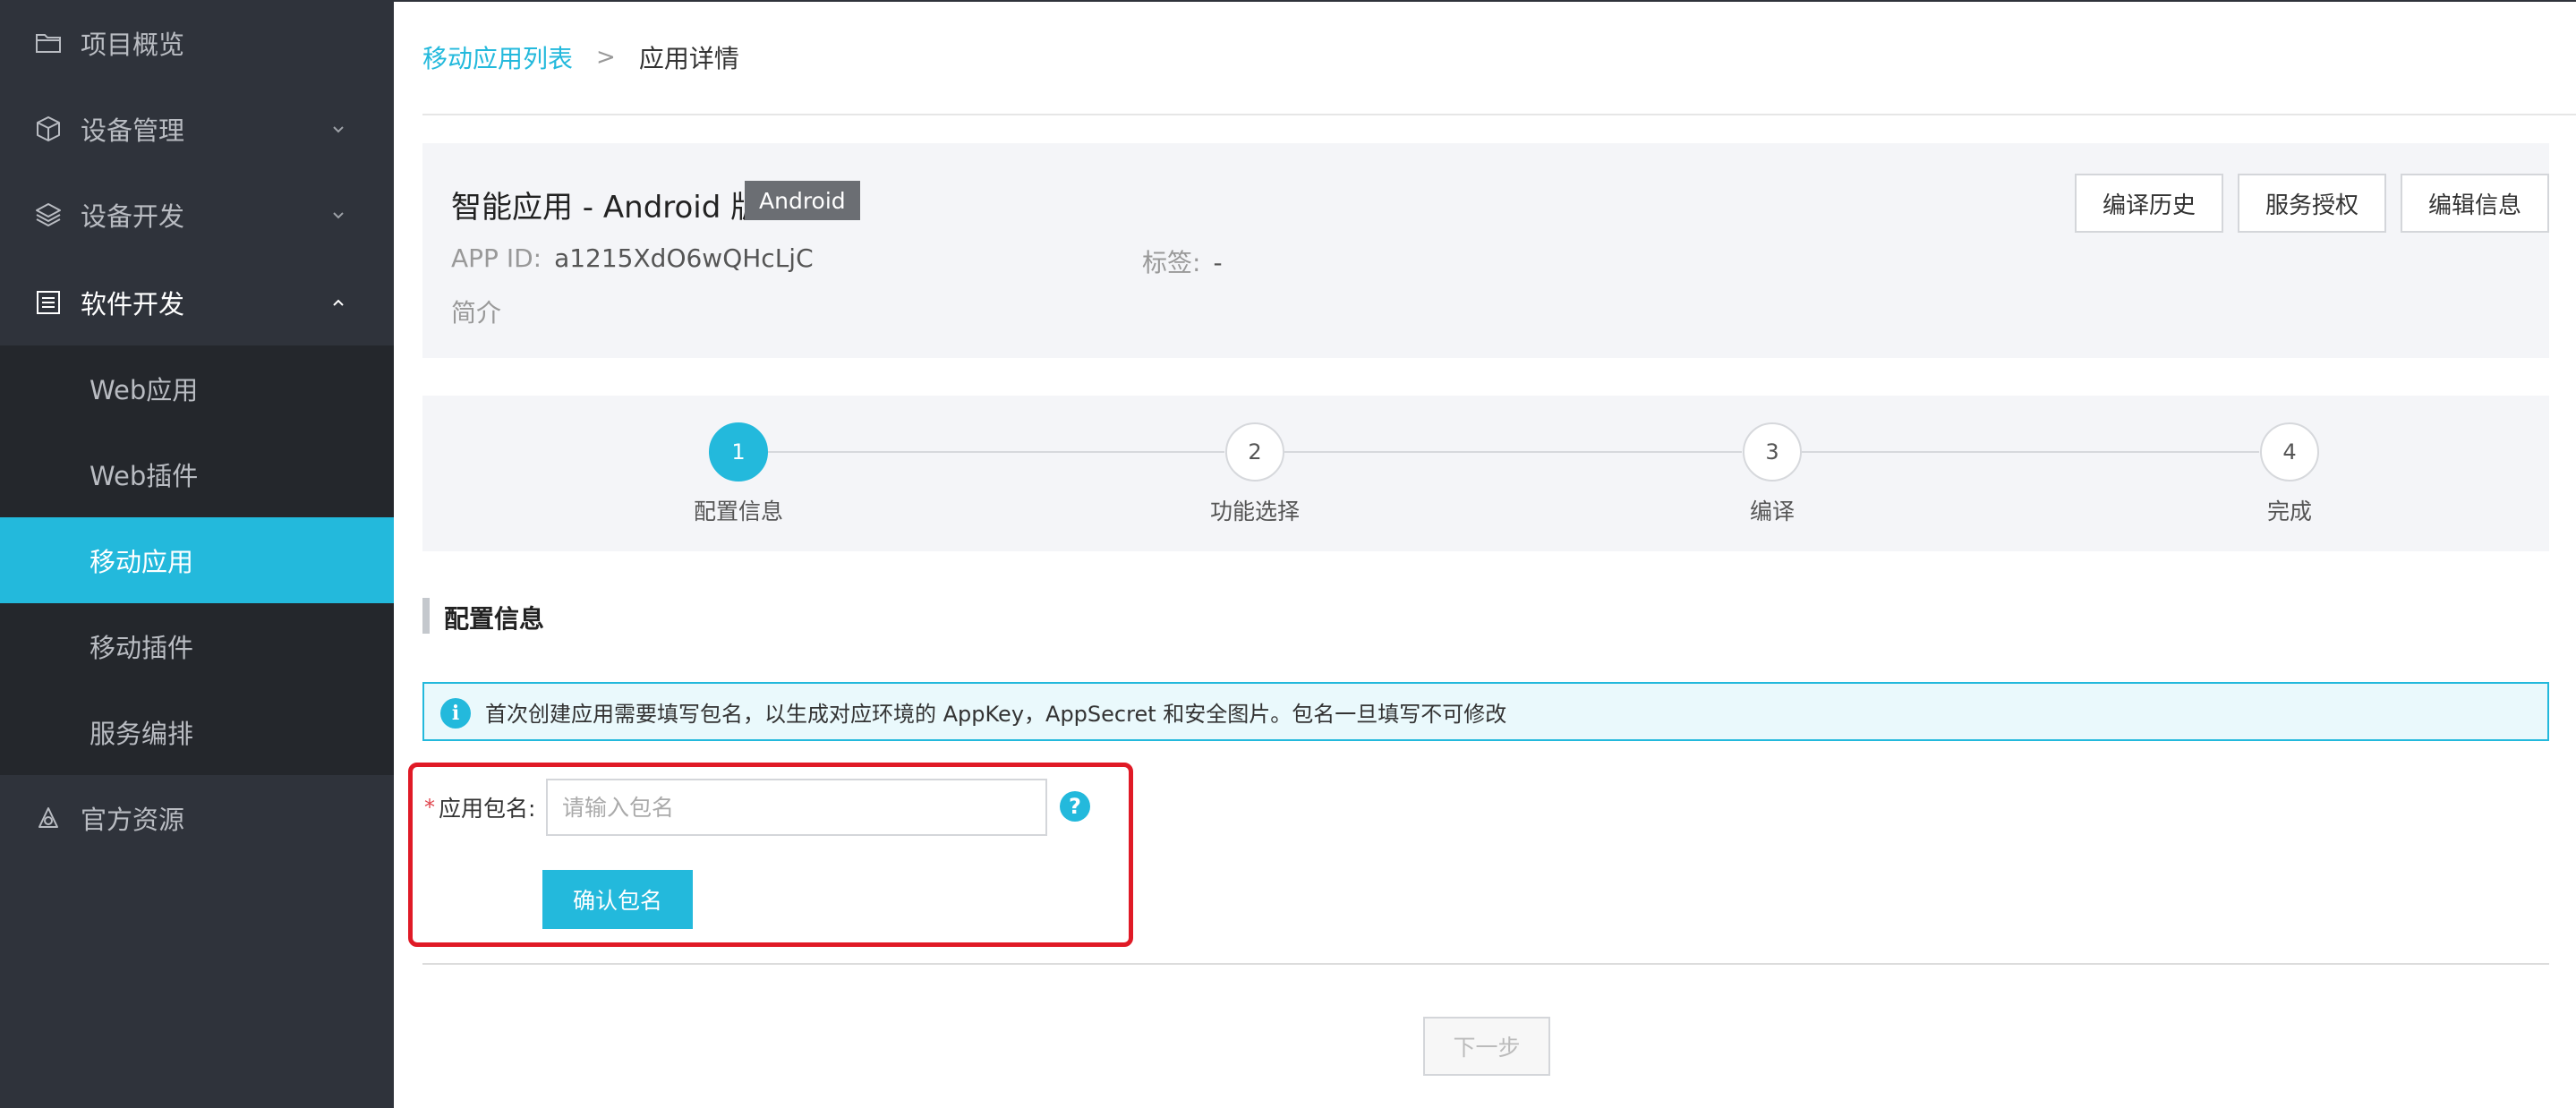 The width and height of the screenshot is (2576, 1108). Describe the element at coordinates (197, 215) in the screenshot. I see `sidebar-item-device-development: 设备开发` at that location.